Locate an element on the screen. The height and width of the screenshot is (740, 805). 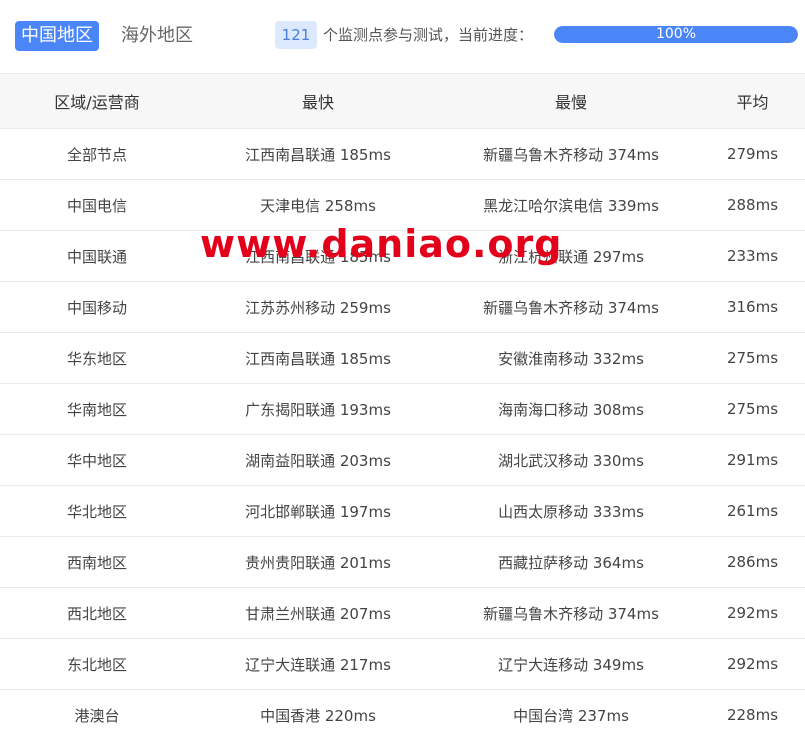
cell-region: 东北地区 is located at coordinates (97, 664).